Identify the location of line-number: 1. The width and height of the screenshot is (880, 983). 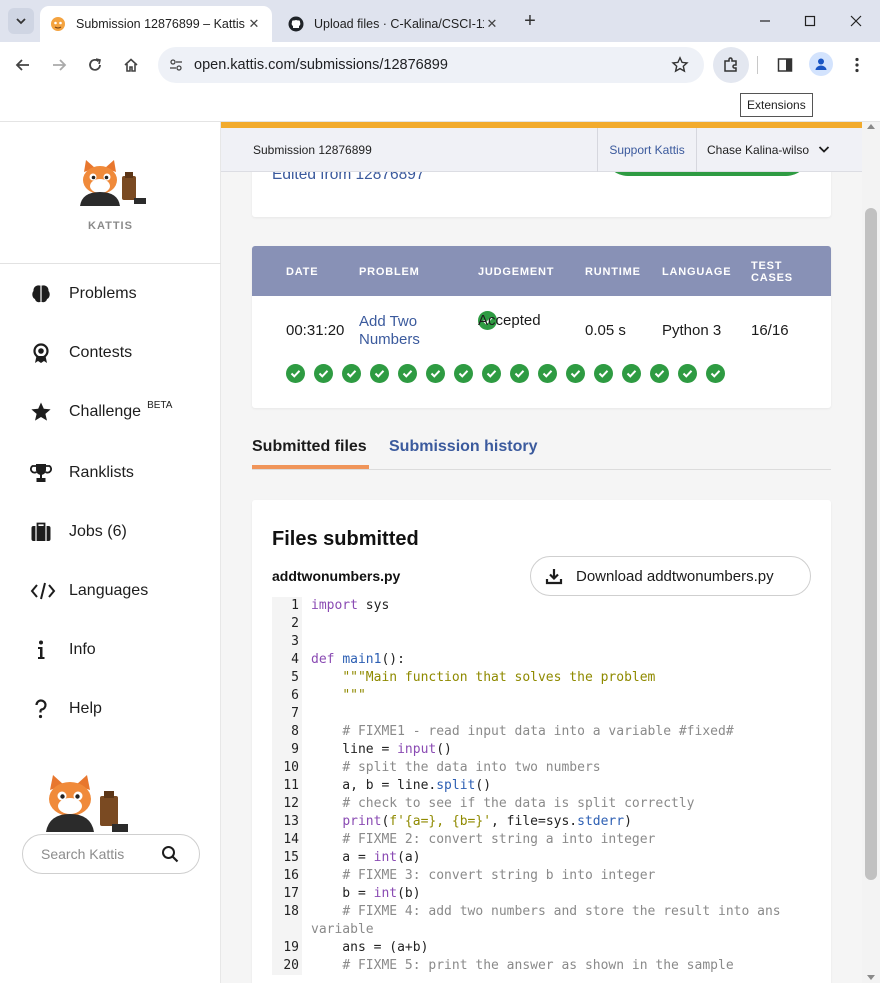
(287, 606).